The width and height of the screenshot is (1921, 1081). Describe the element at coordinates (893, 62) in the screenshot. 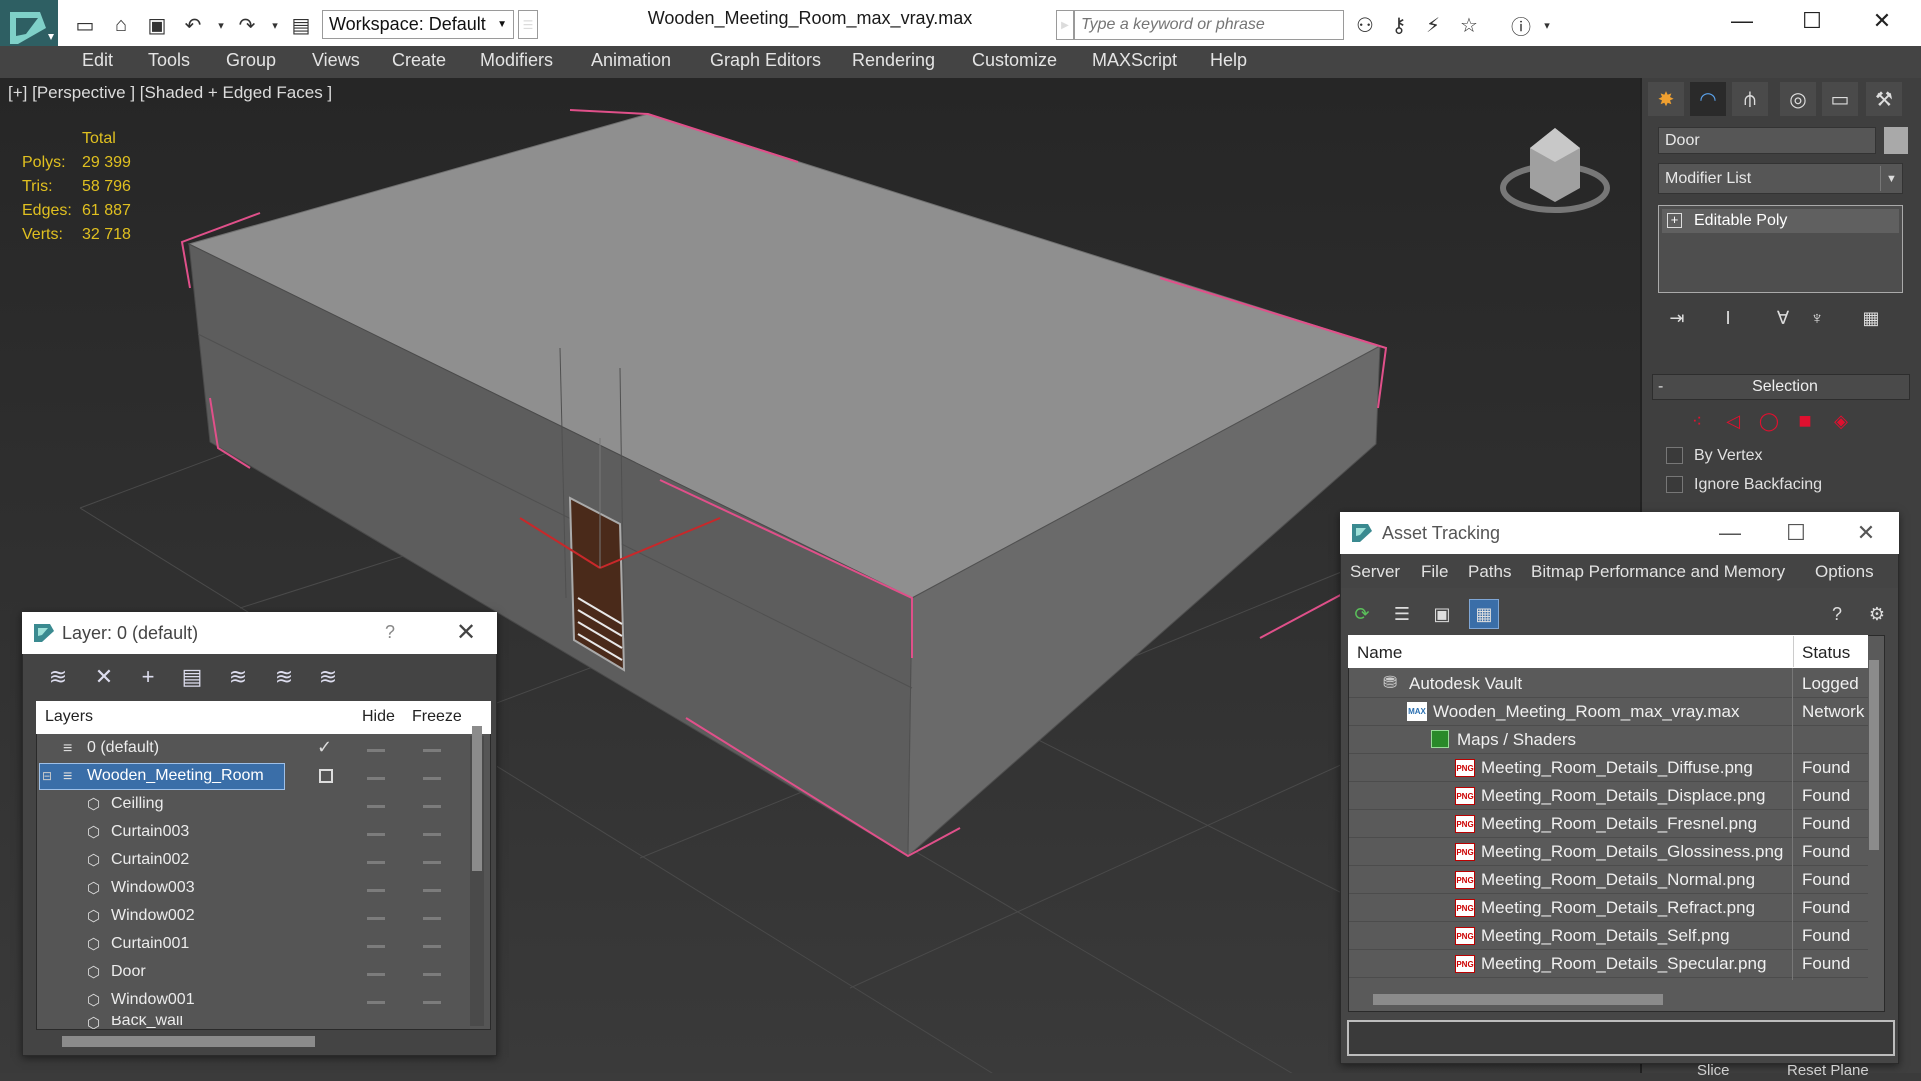

I see `menu-rendering: Rendering` at that location.